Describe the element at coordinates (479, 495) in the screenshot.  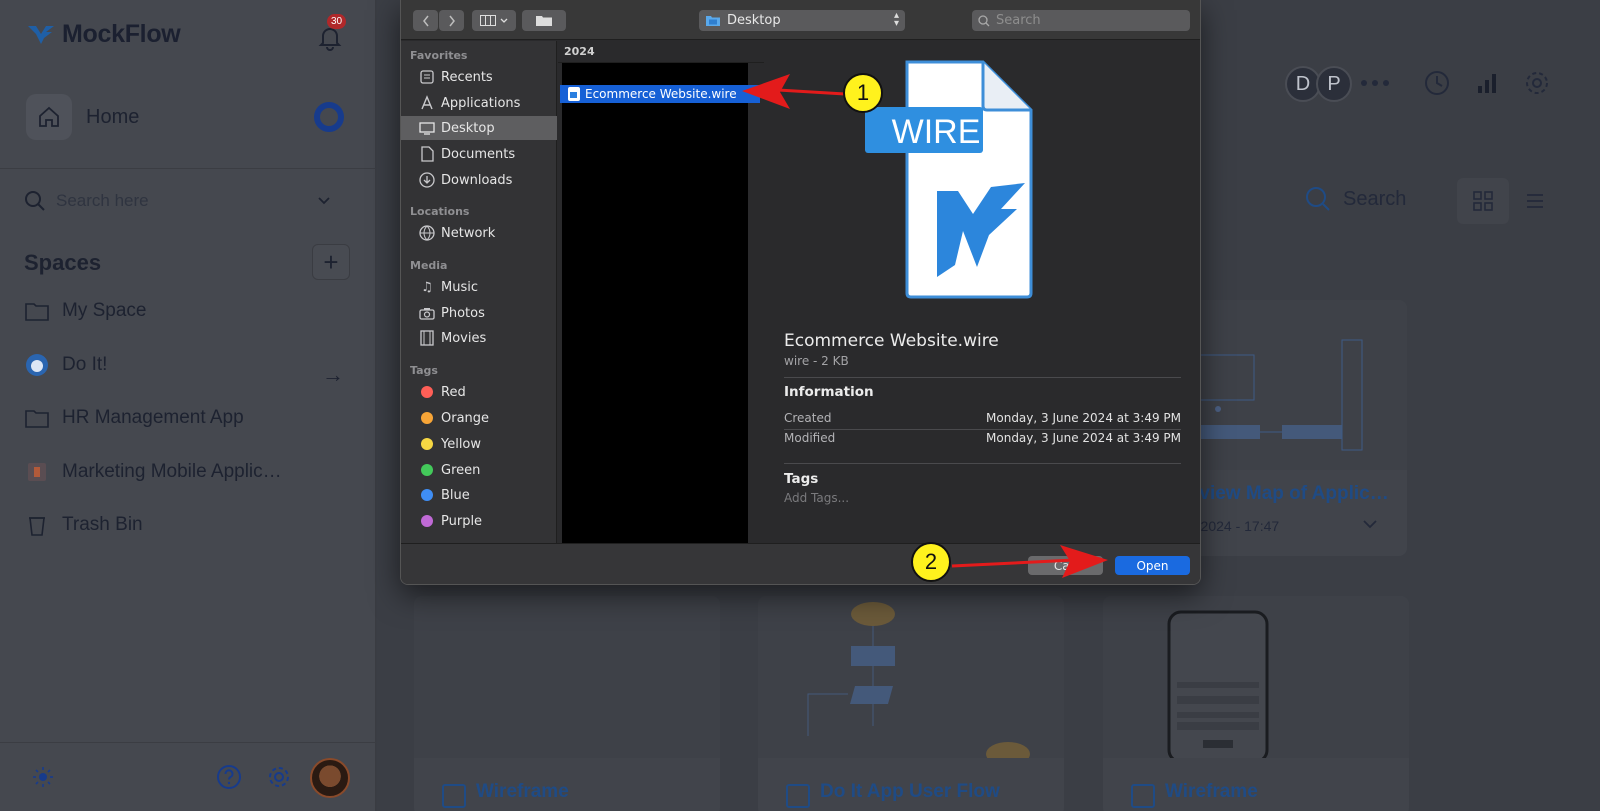
I see `sidebar-item-tag-blue: Blue` at that location.